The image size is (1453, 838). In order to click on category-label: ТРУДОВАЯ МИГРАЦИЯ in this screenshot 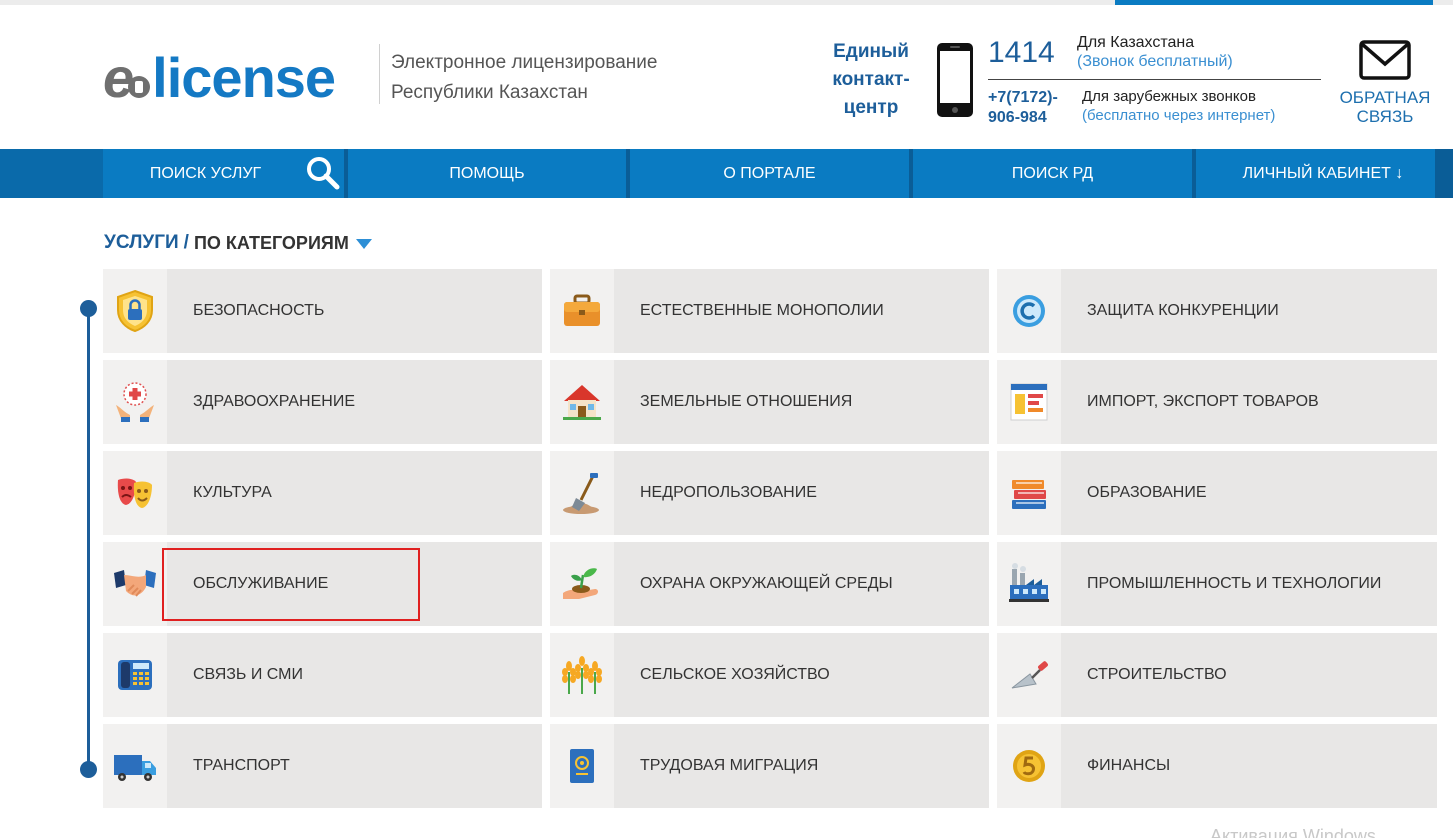, I will do `click(729, 765)`.